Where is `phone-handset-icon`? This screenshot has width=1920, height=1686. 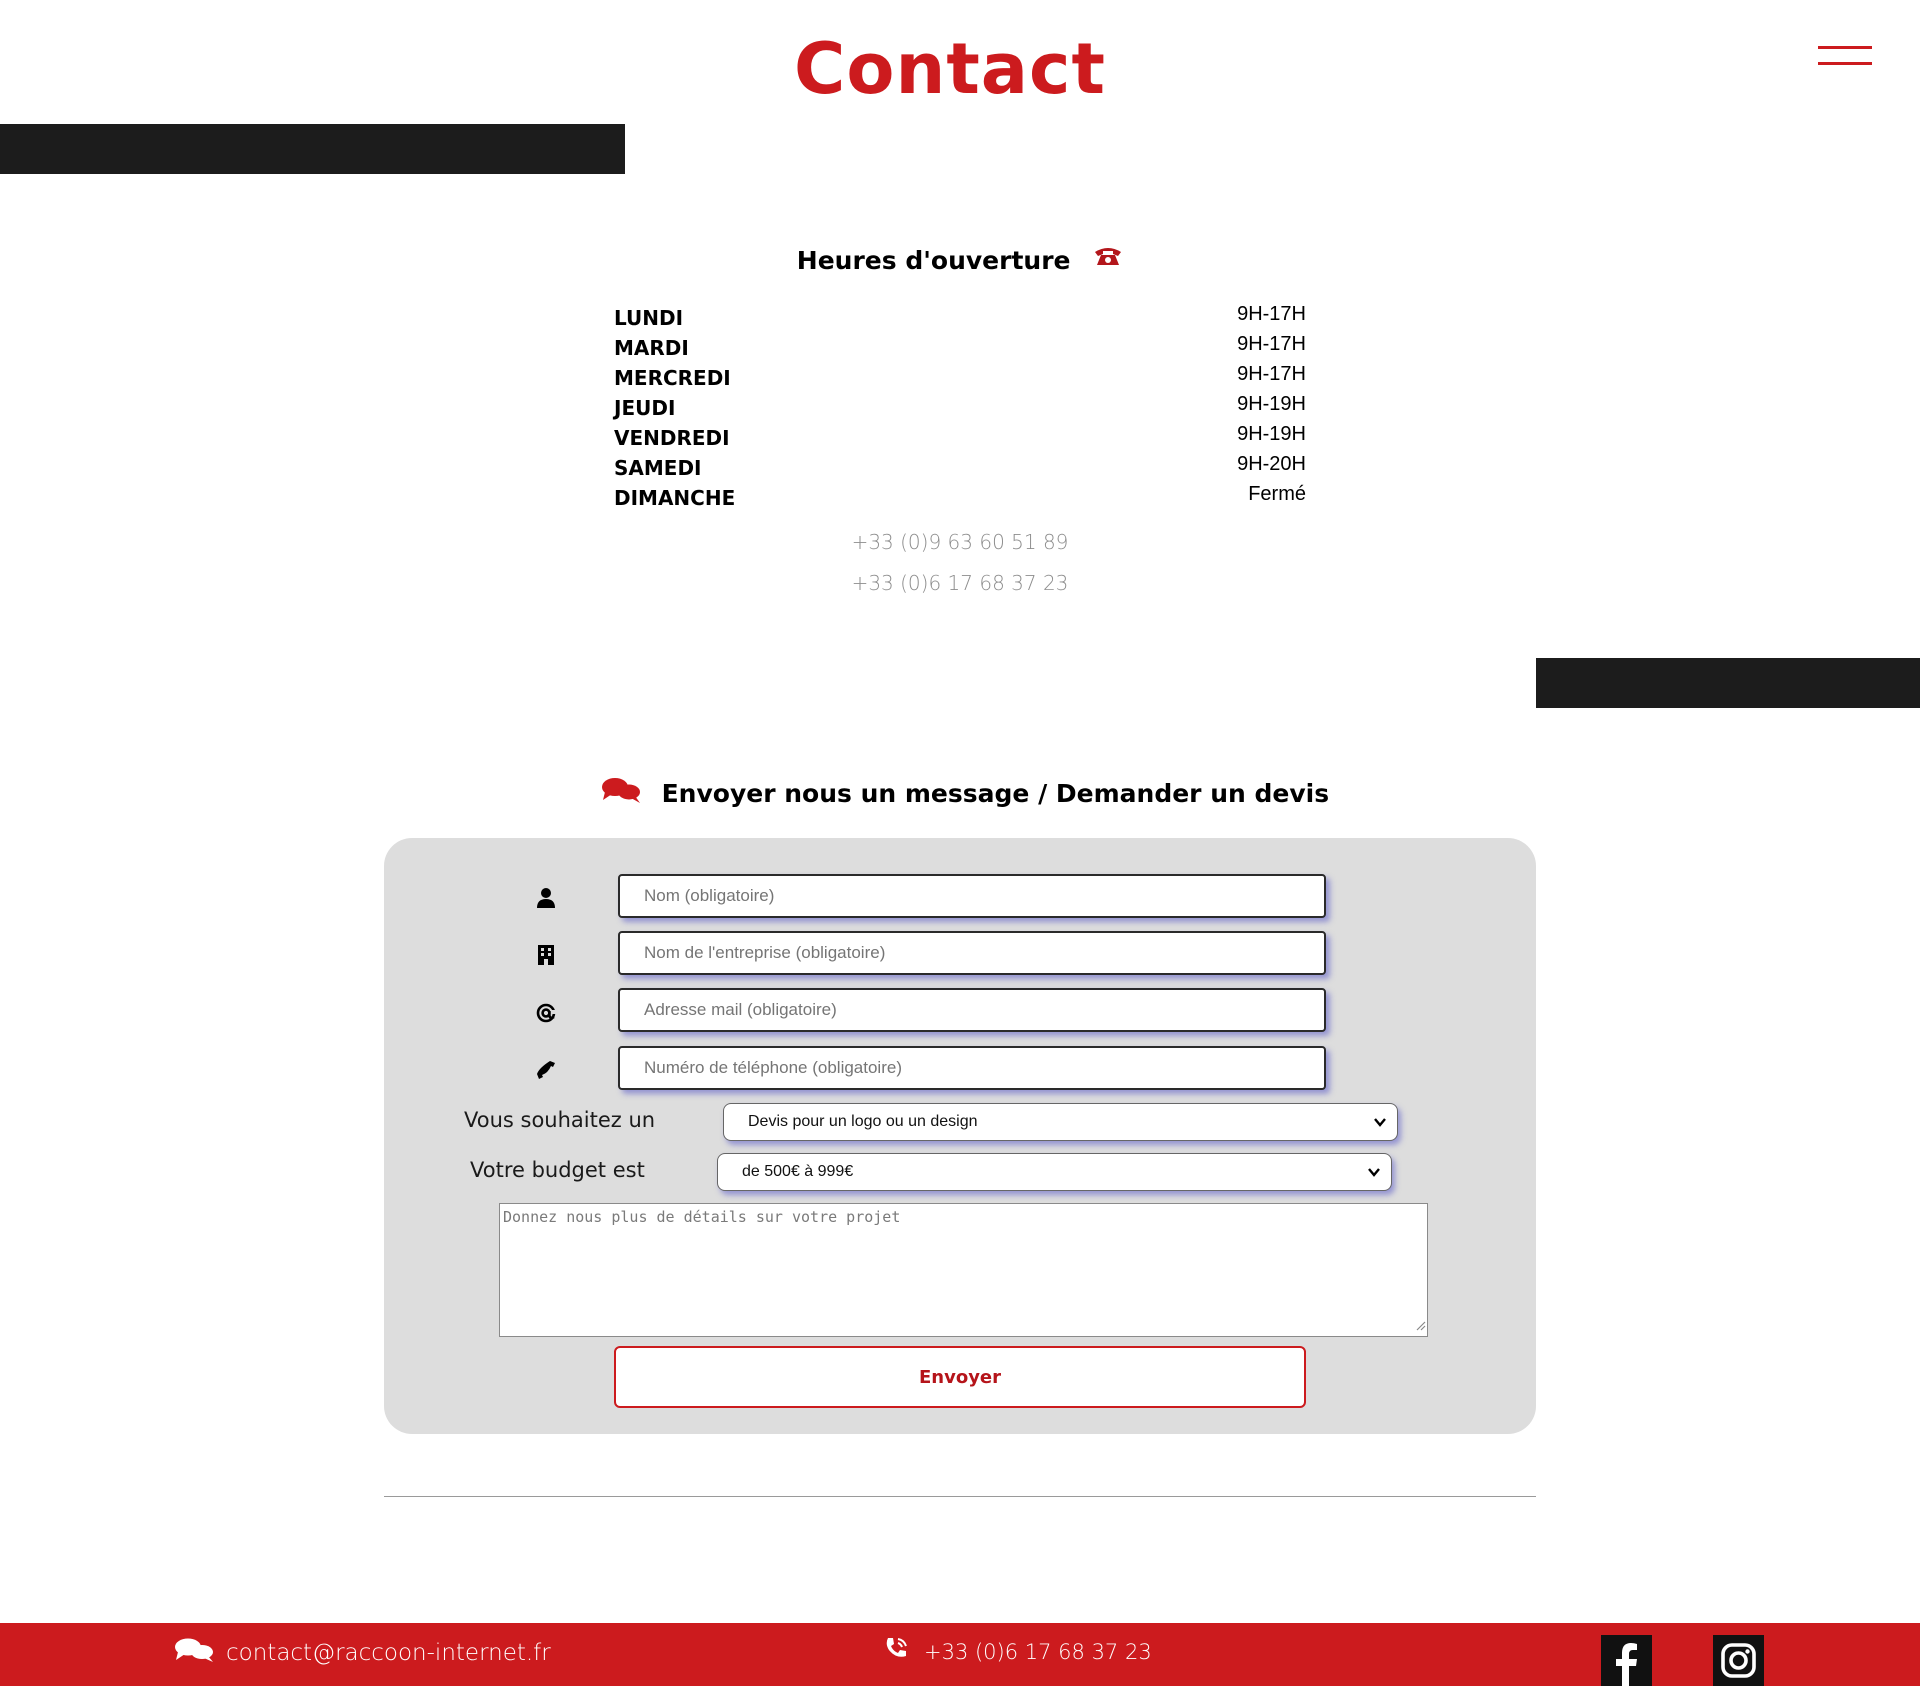 phone-handset-icon is located at coordinates (546, 1070).